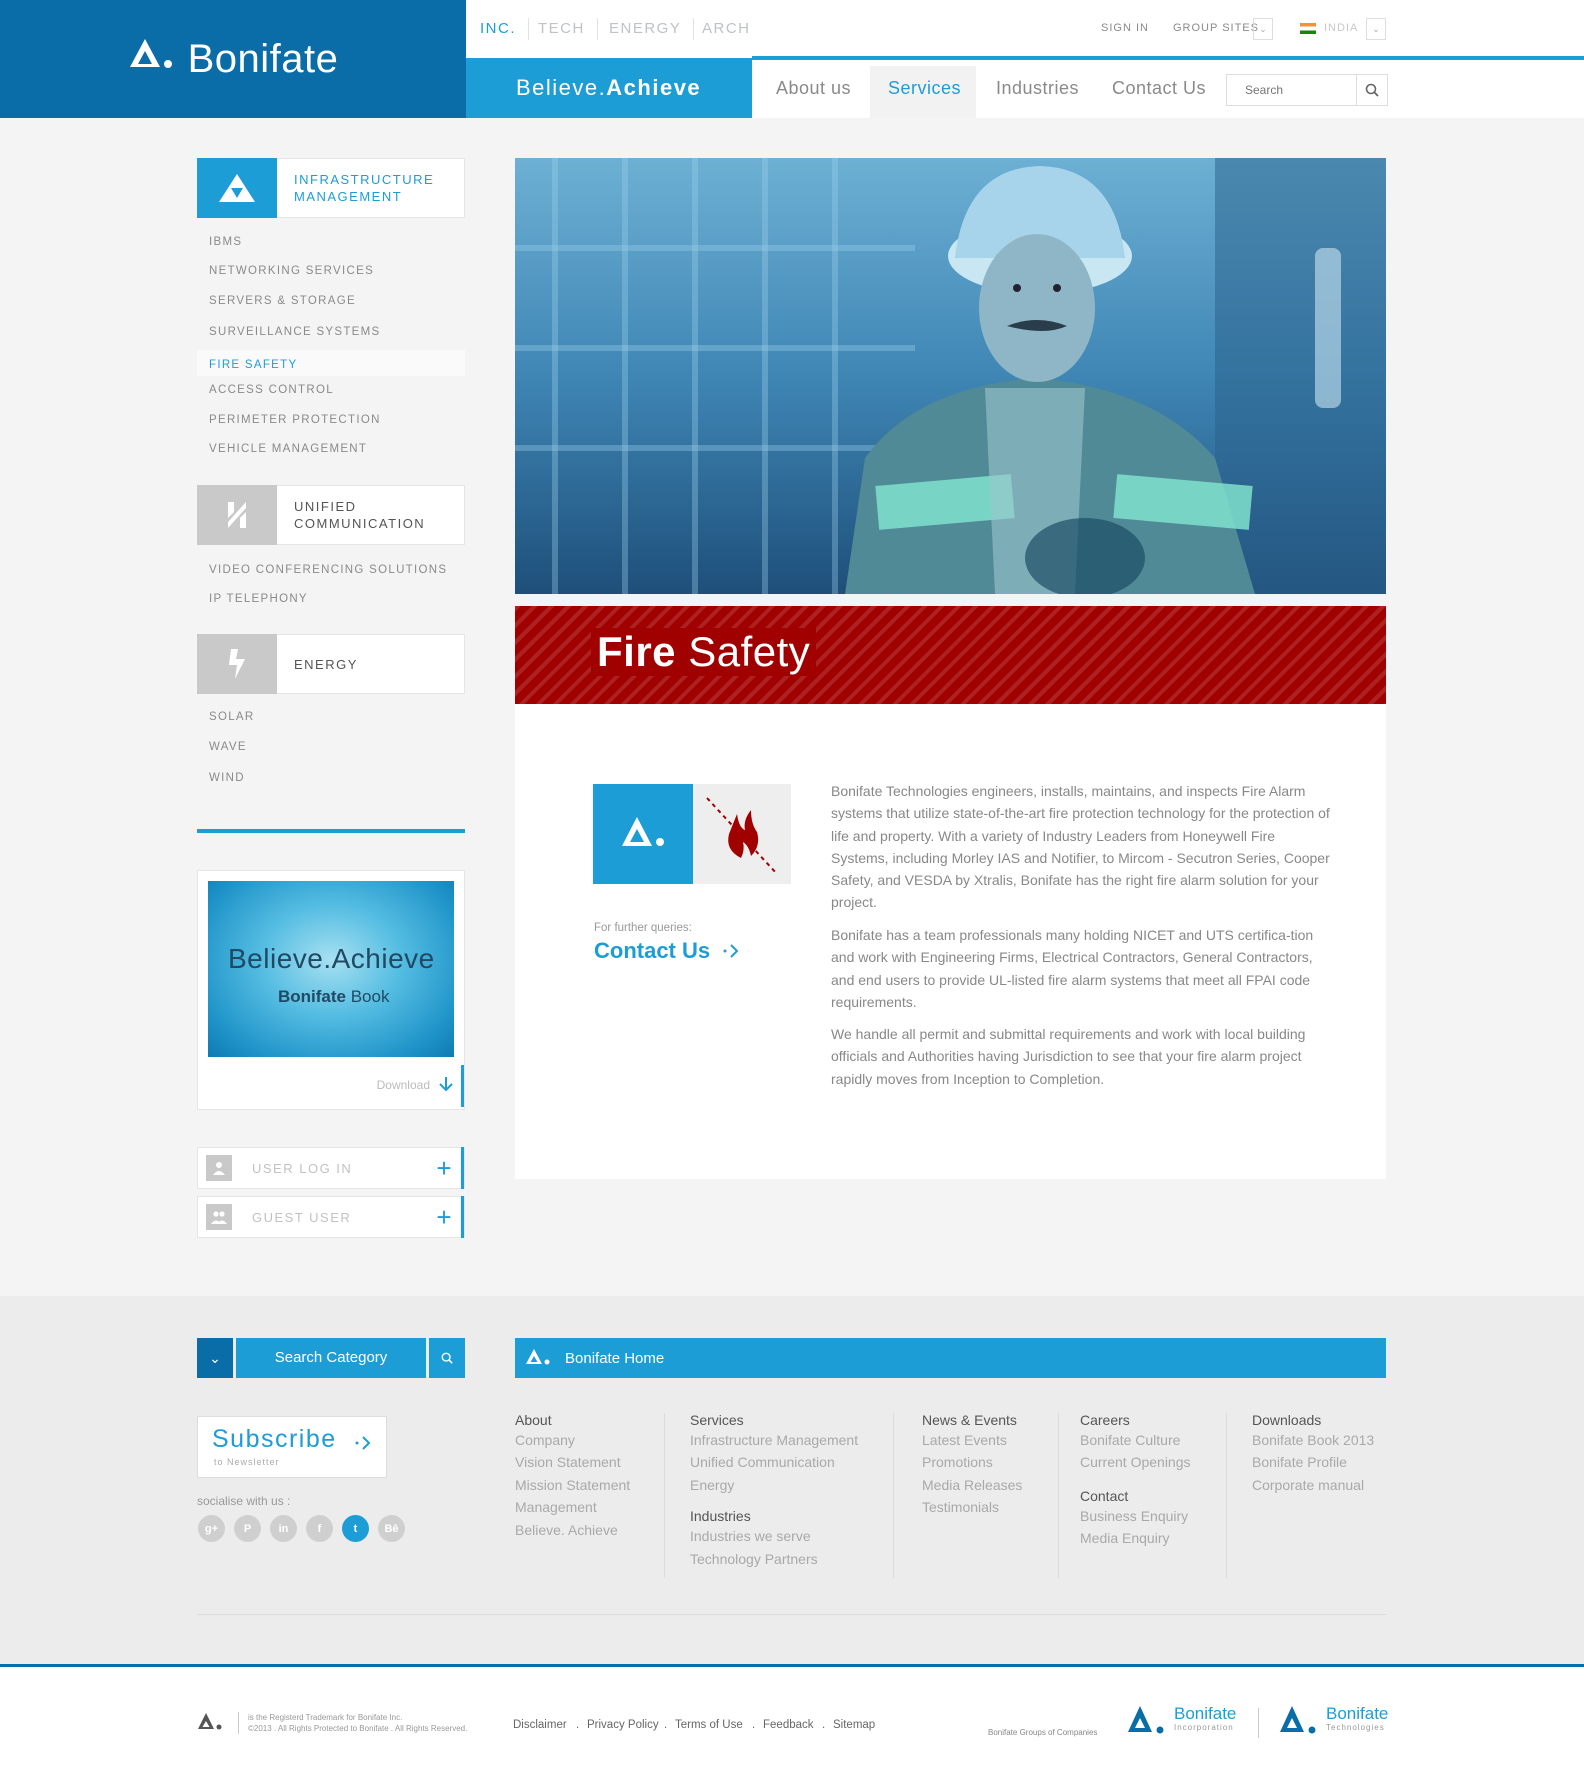  I want to click on footer-link: Company, so click(572, 1440).